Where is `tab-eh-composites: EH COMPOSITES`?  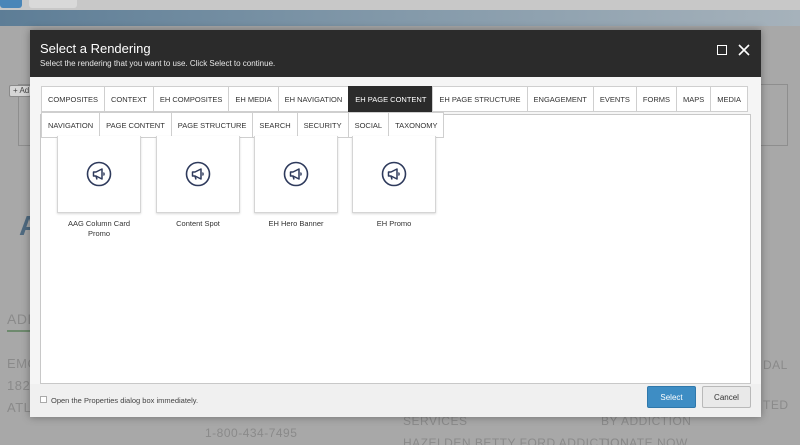
tab-eh-composites: EH COMPOSITES is located at coordinates (191, 99).